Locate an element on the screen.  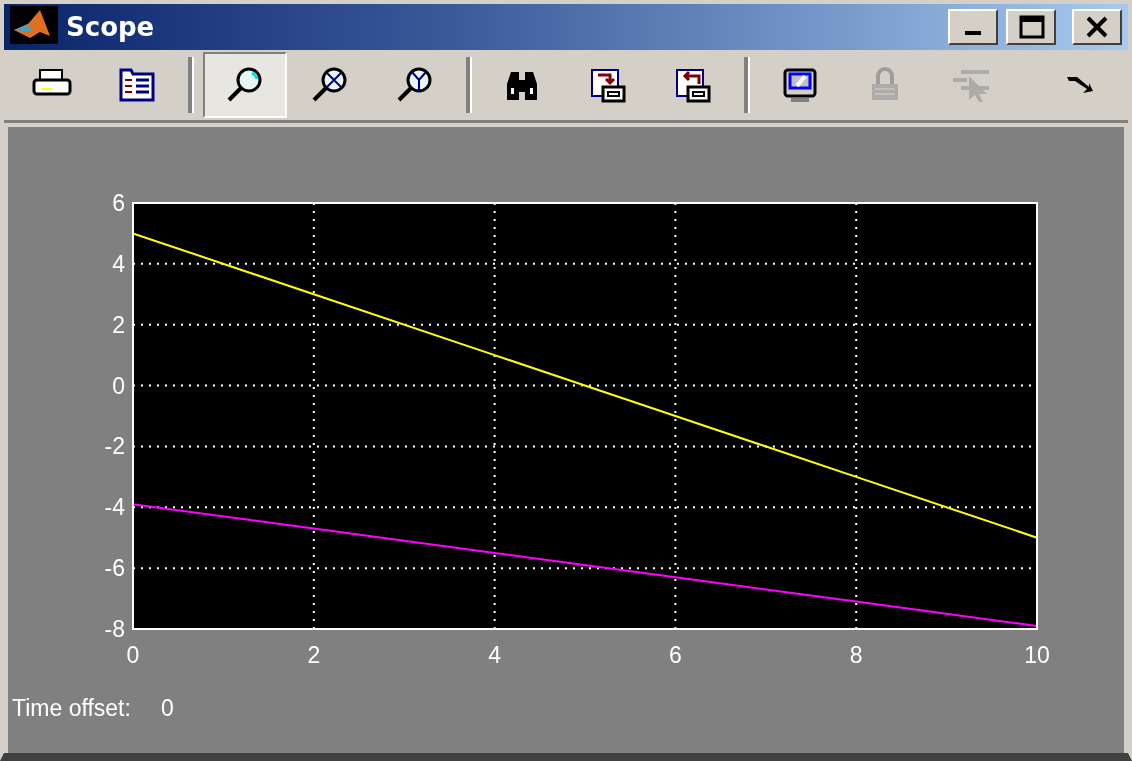
close-button is located at coordinates (1097, 27).